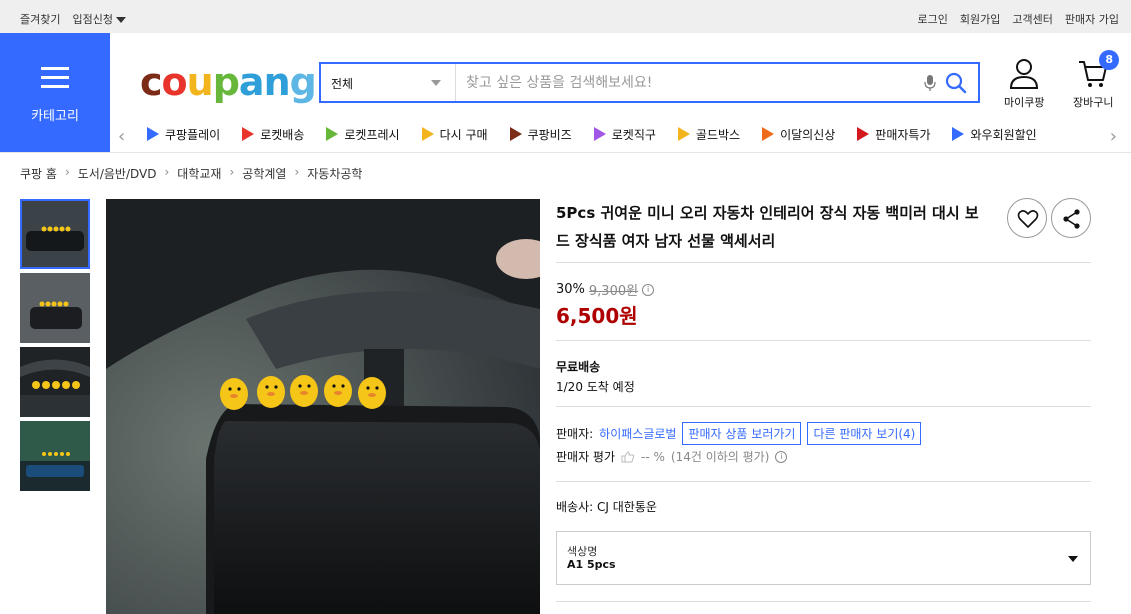 This screenshot has height=614, width=1131. I want to click on service-nav-item: 이달의신상, so click(797, 134).